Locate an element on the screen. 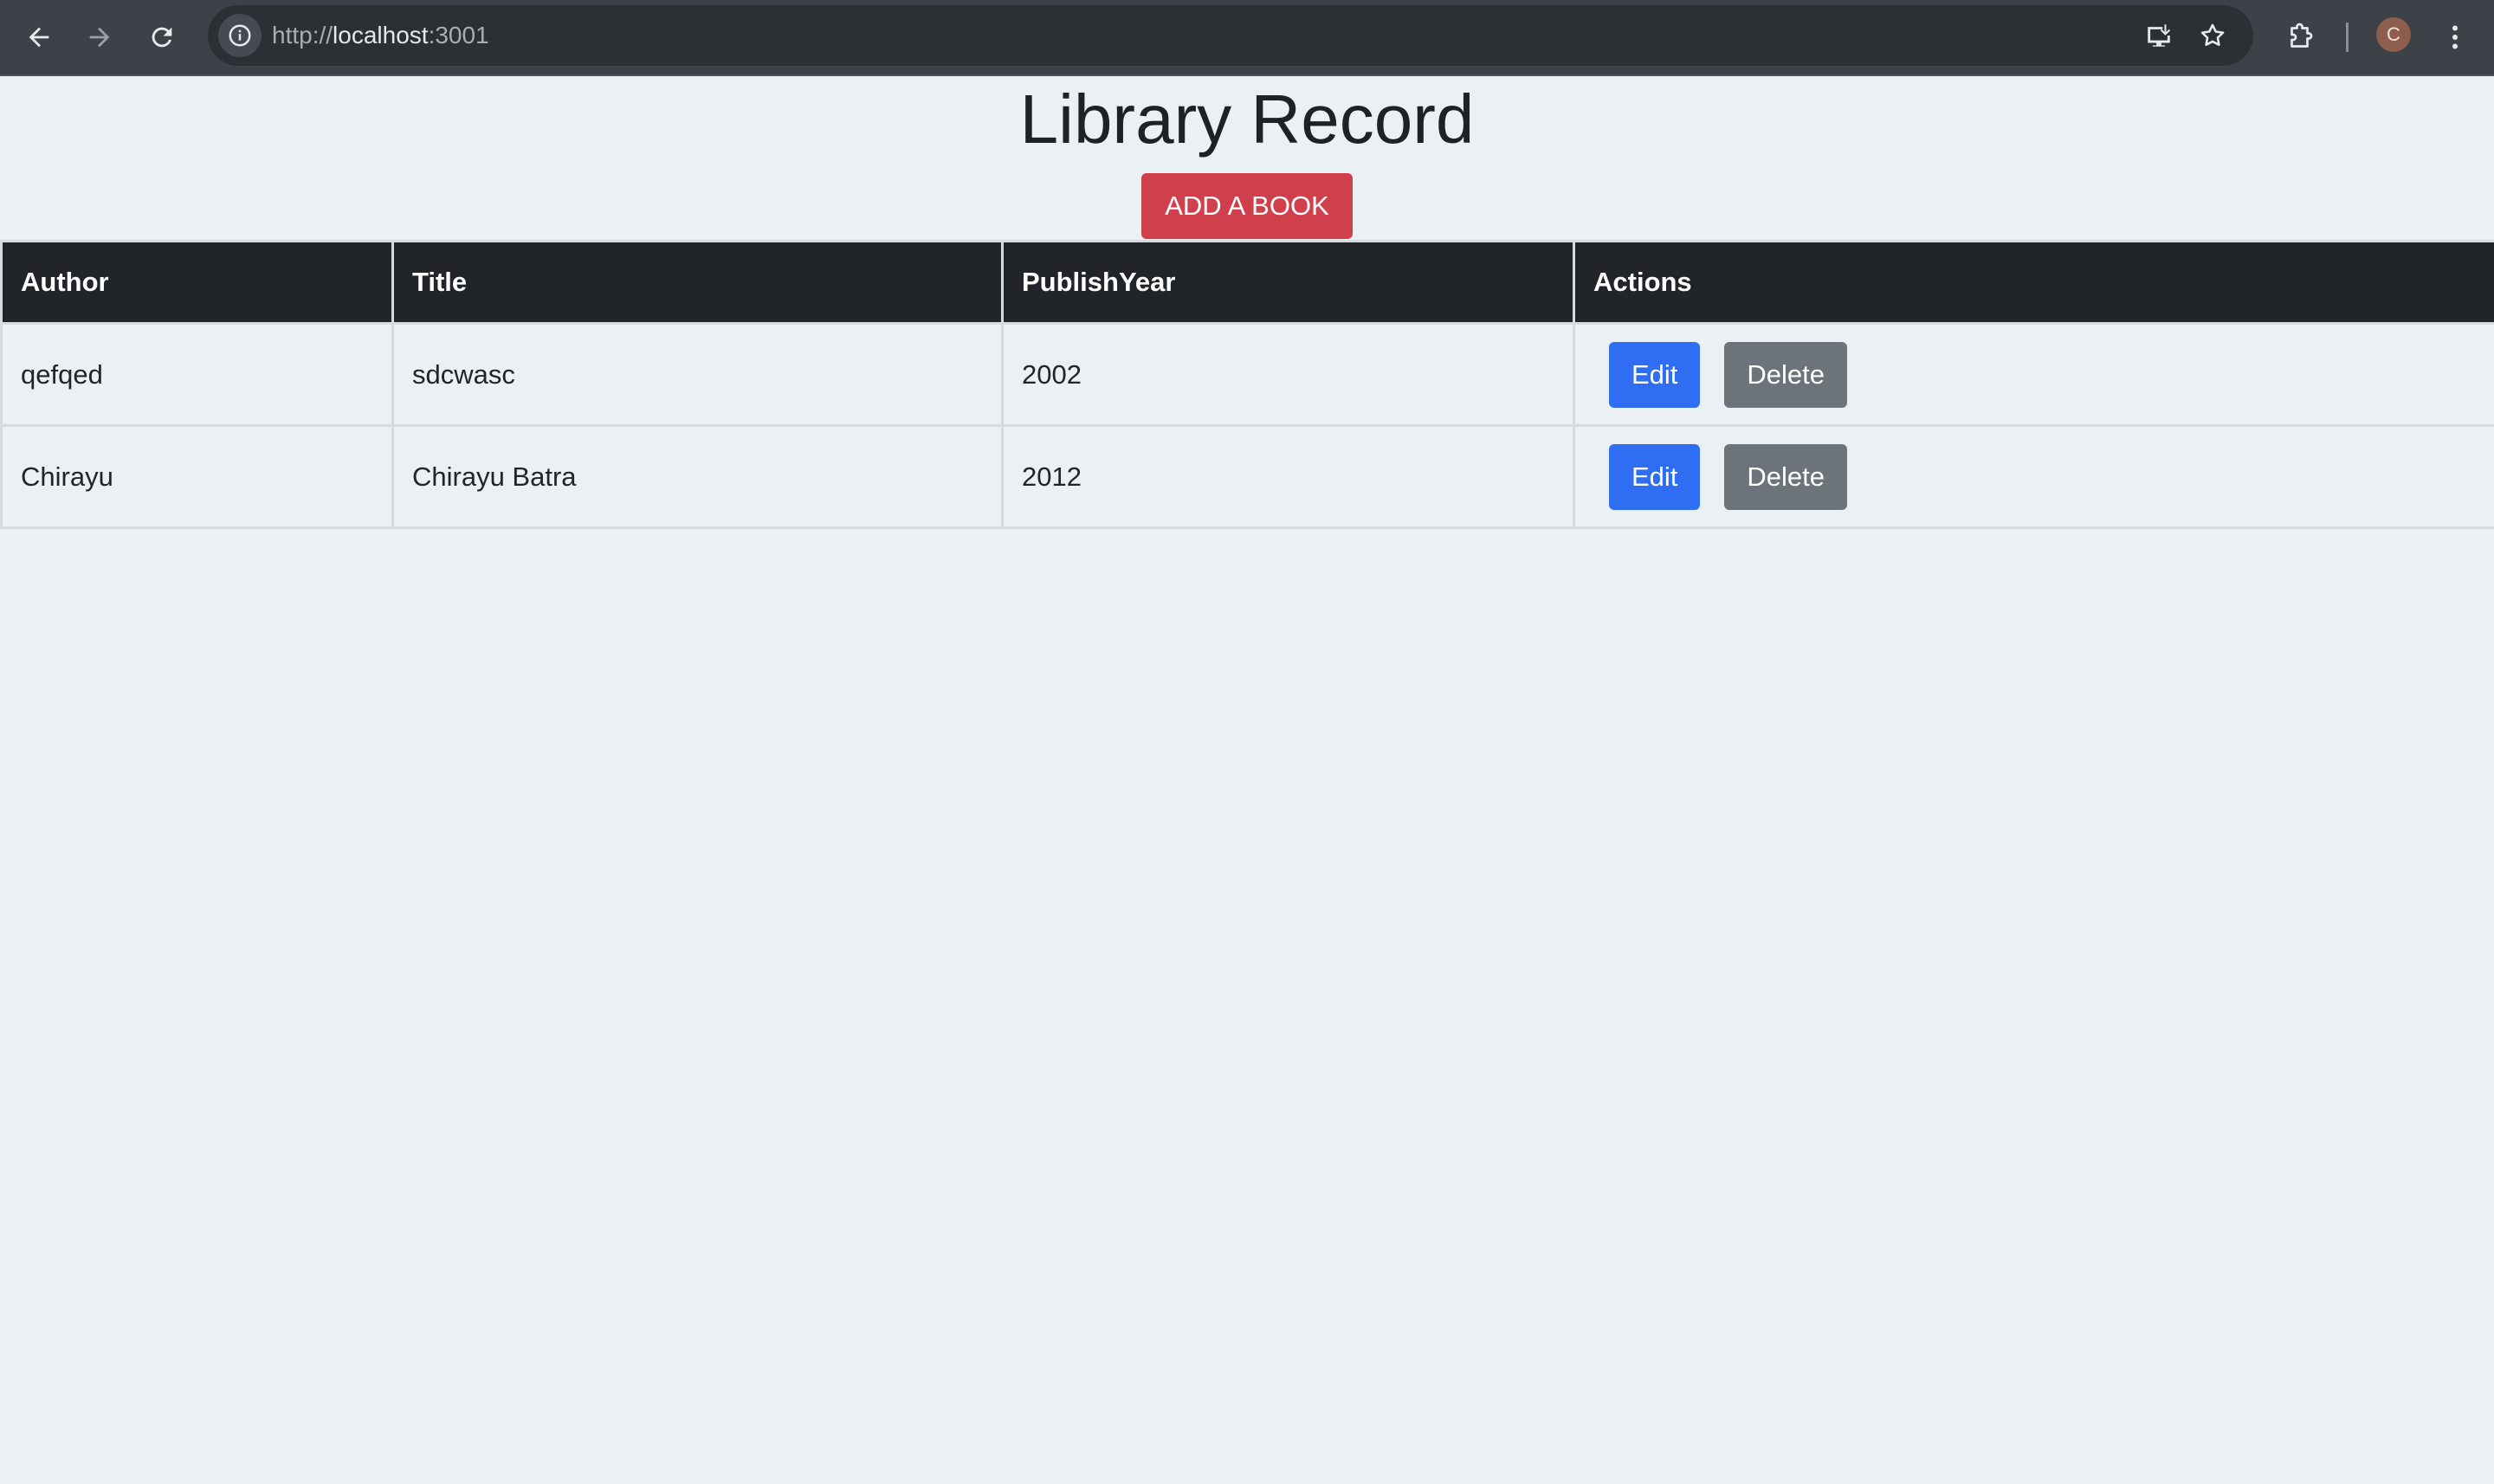  url-scheme: http:// is located at coordinates (302, 35).